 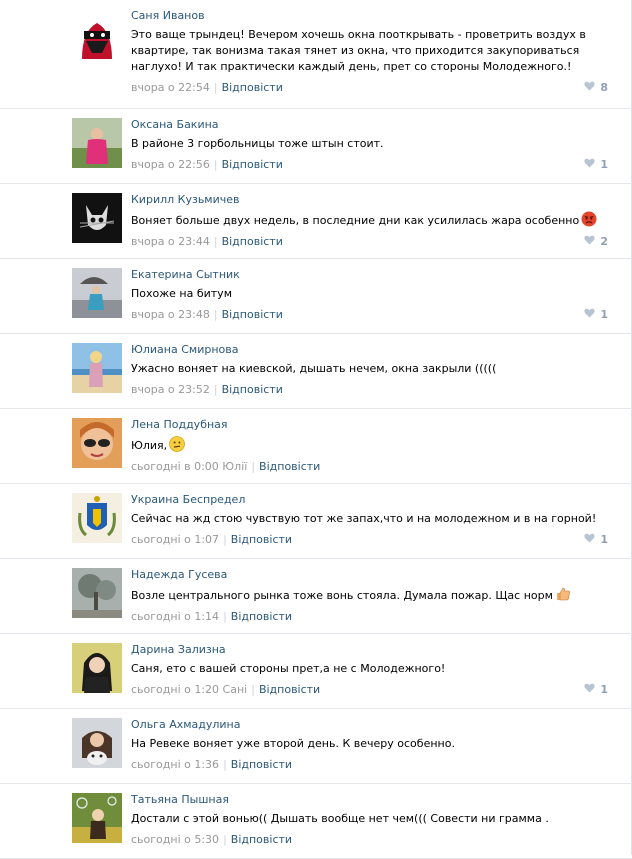 What do you see at coordinates (189, 466) in the screenshot?
I see `comment-timestamp: сьогодні в 0:00 Юлії` at bounding box center [189, 466].